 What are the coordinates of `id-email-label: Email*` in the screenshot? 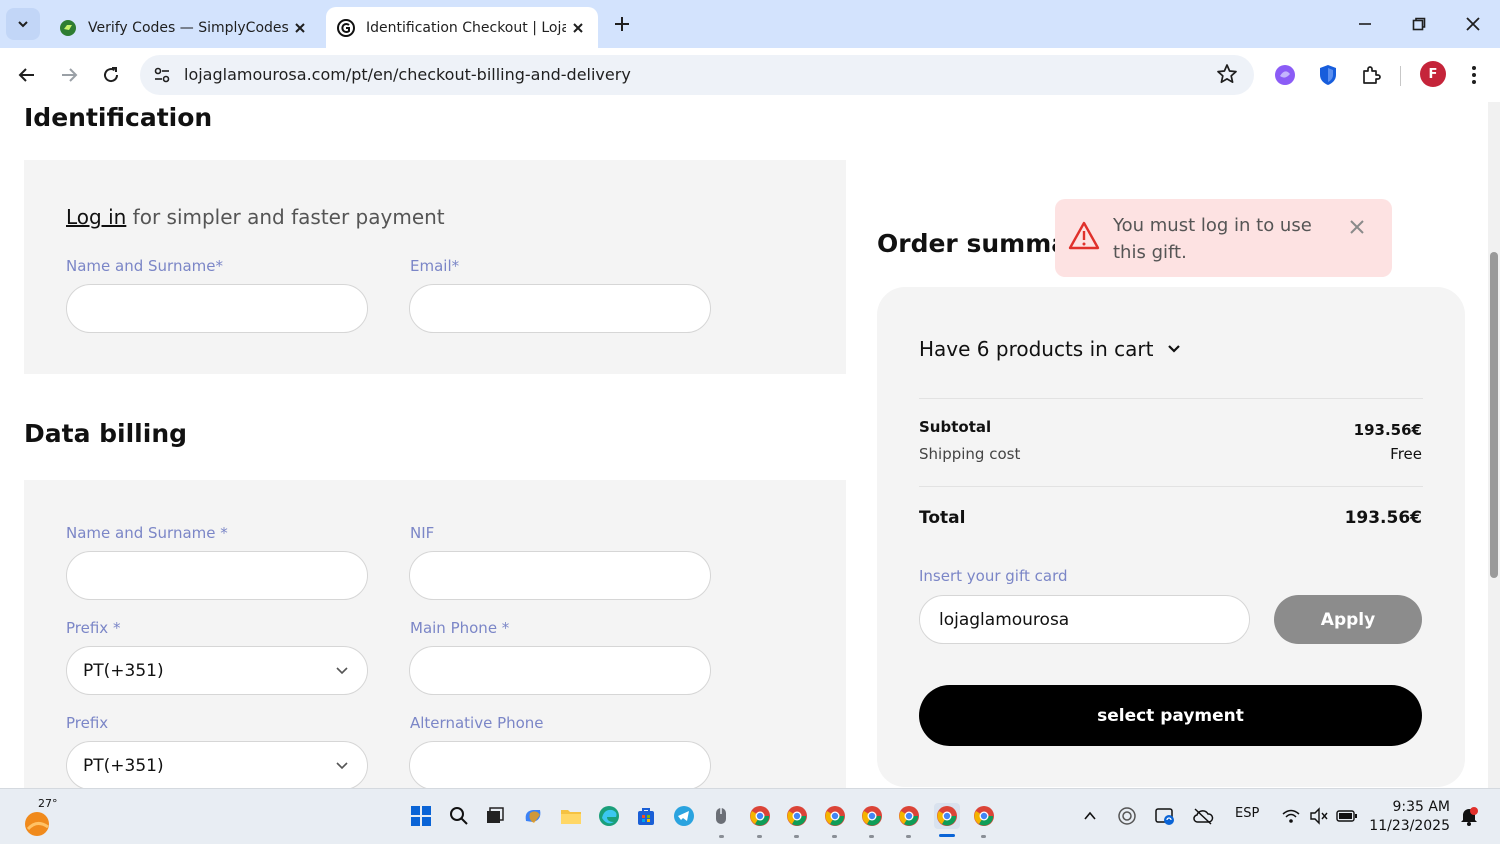 It's located at (435, 266).